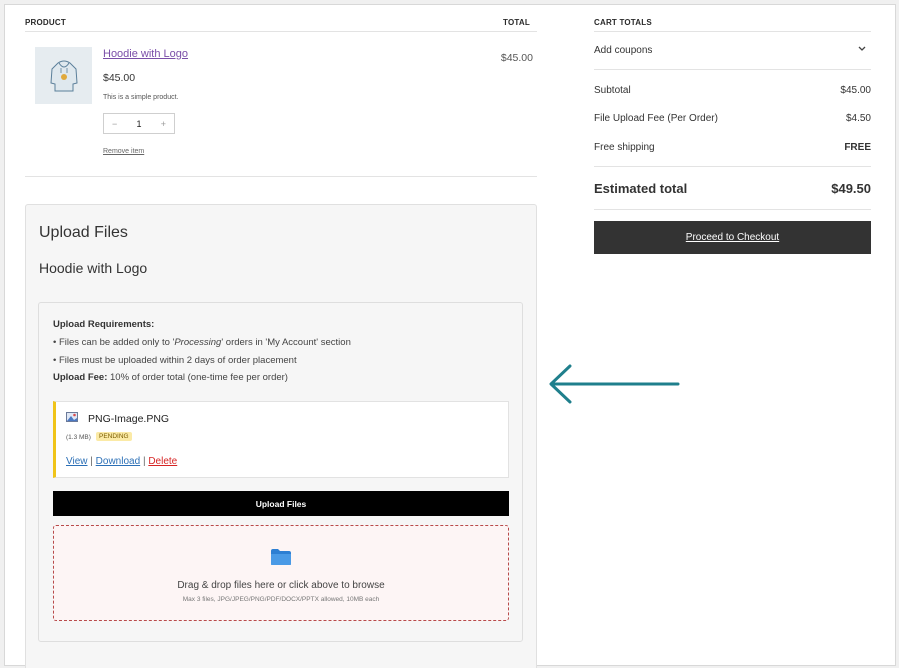 This screenshot has width=899, height=668. I want to click on file-size: (1.3 MB), so click(78, 437).